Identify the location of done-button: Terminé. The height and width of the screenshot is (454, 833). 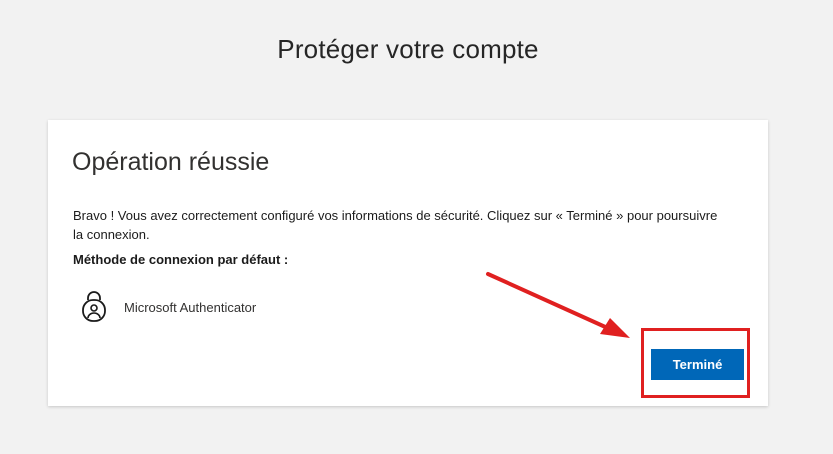
(697, 364).